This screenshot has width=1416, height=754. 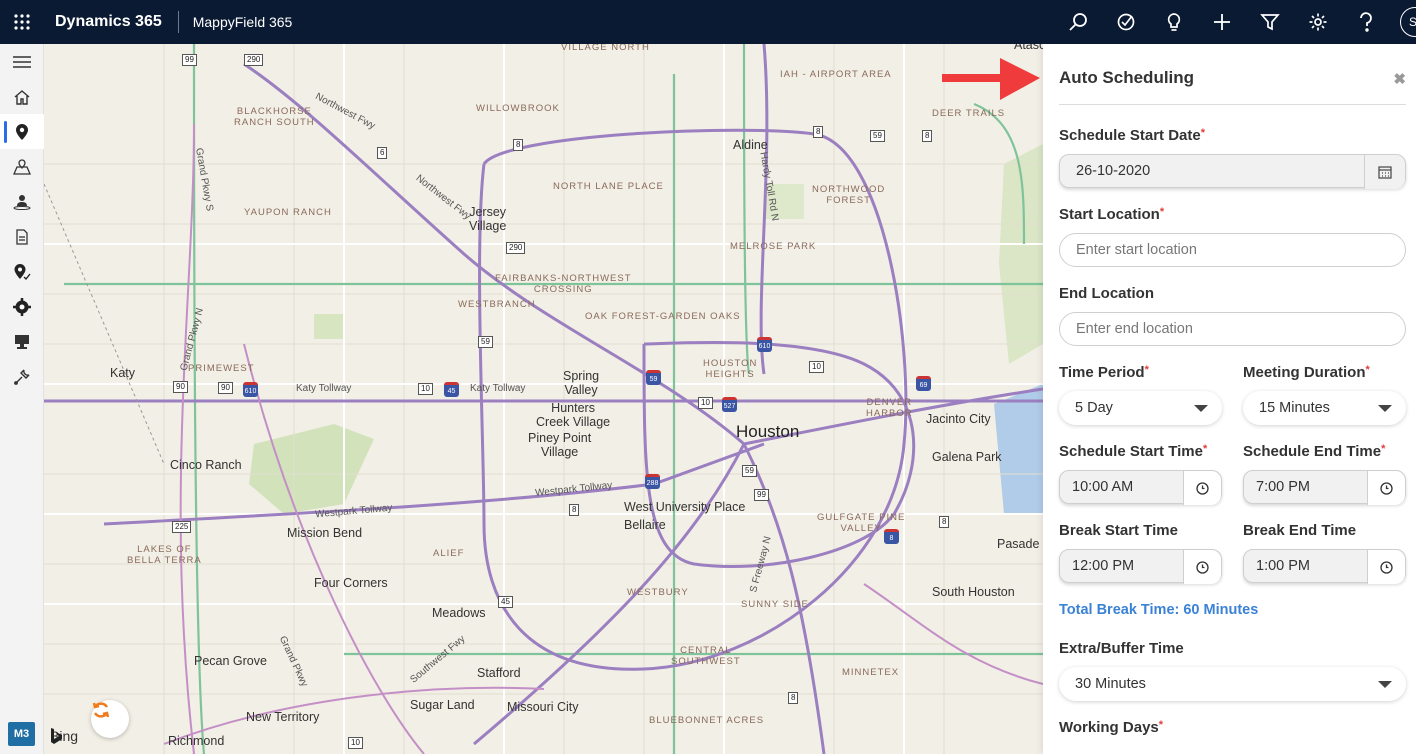 I want to click on schedule-start-date-field: 26-10-2020, so click(x=1232, y=171).